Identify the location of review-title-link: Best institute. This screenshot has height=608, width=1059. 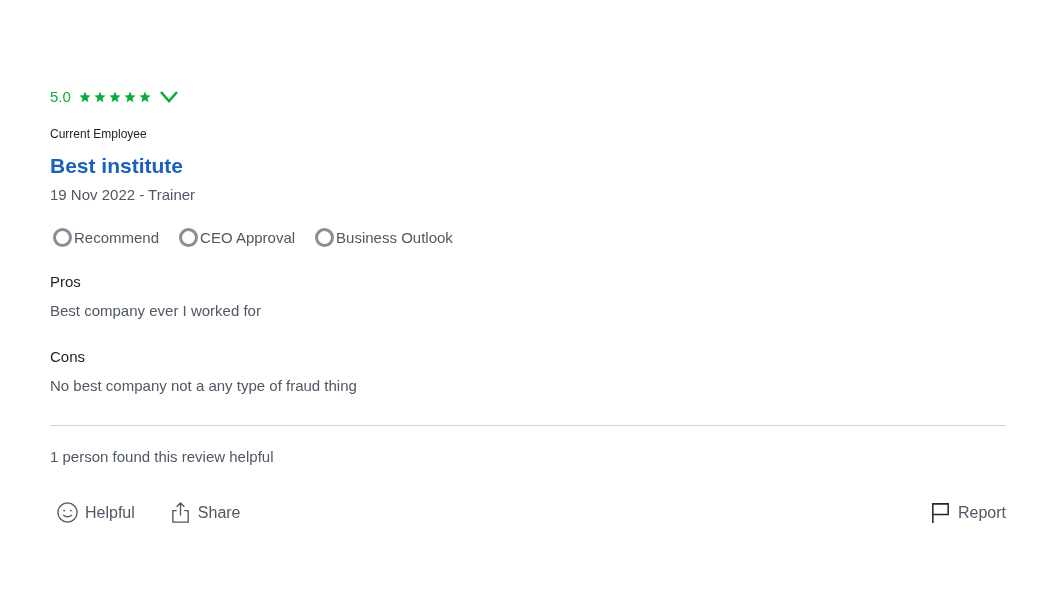
(116, 166).